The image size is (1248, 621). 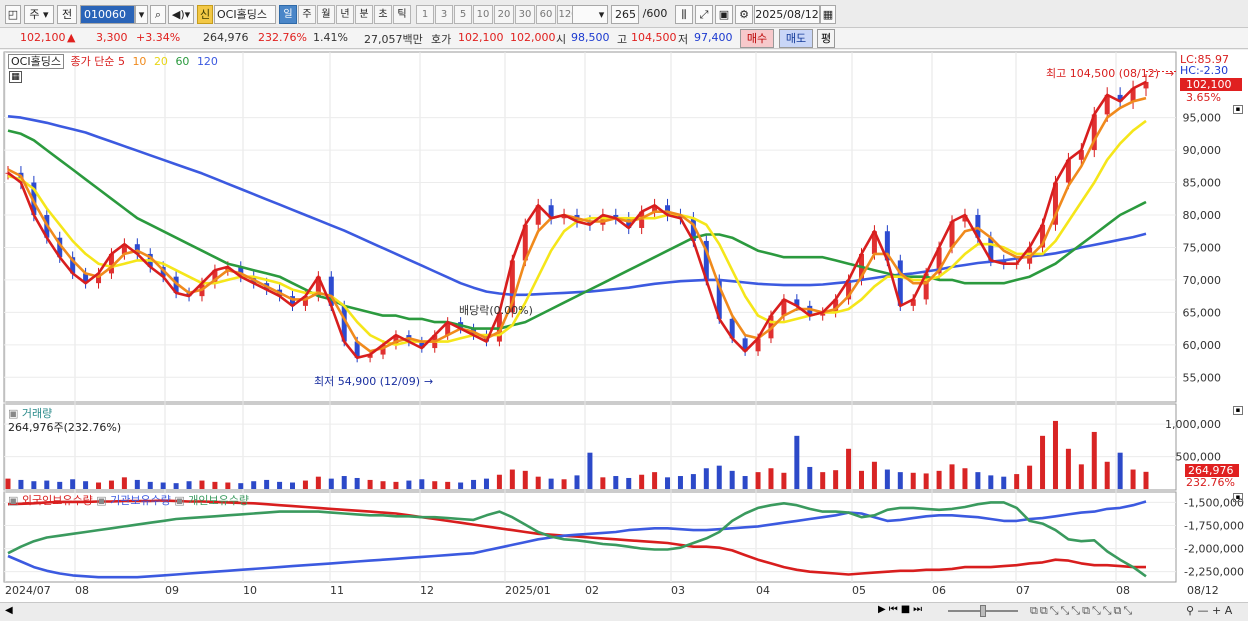 What do you see at coordinates (107, 14) in the screenshot?
I see `stock-code-input: 010060` at bounding box center [107, 14].